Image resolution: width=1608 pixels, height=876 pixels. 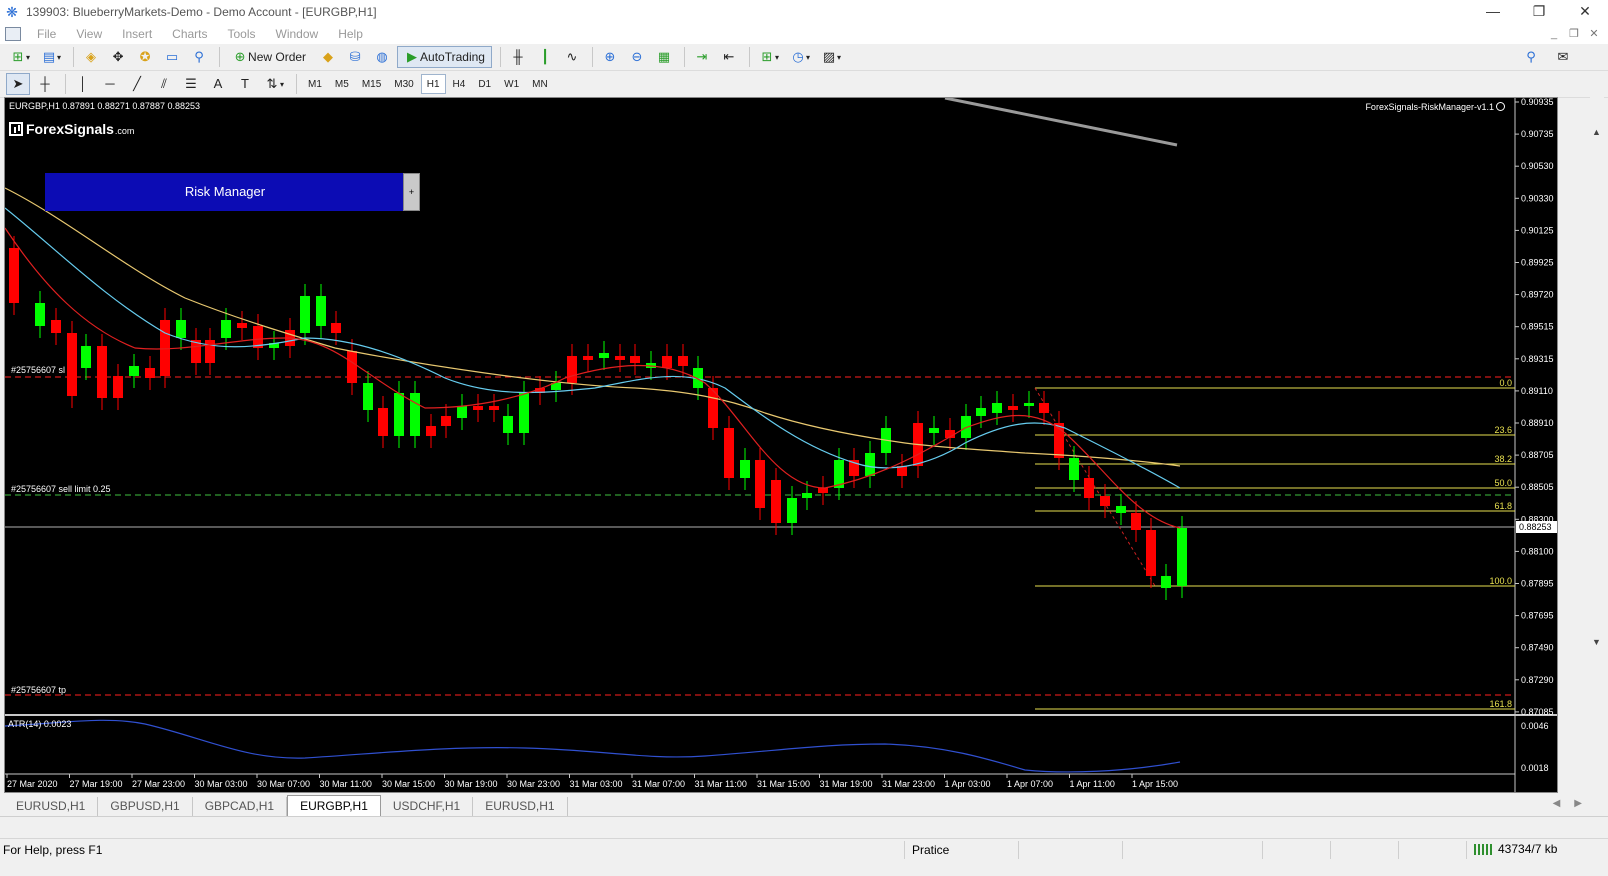 I want to click on signals-button: ⛁, so click(x=355, y=57).